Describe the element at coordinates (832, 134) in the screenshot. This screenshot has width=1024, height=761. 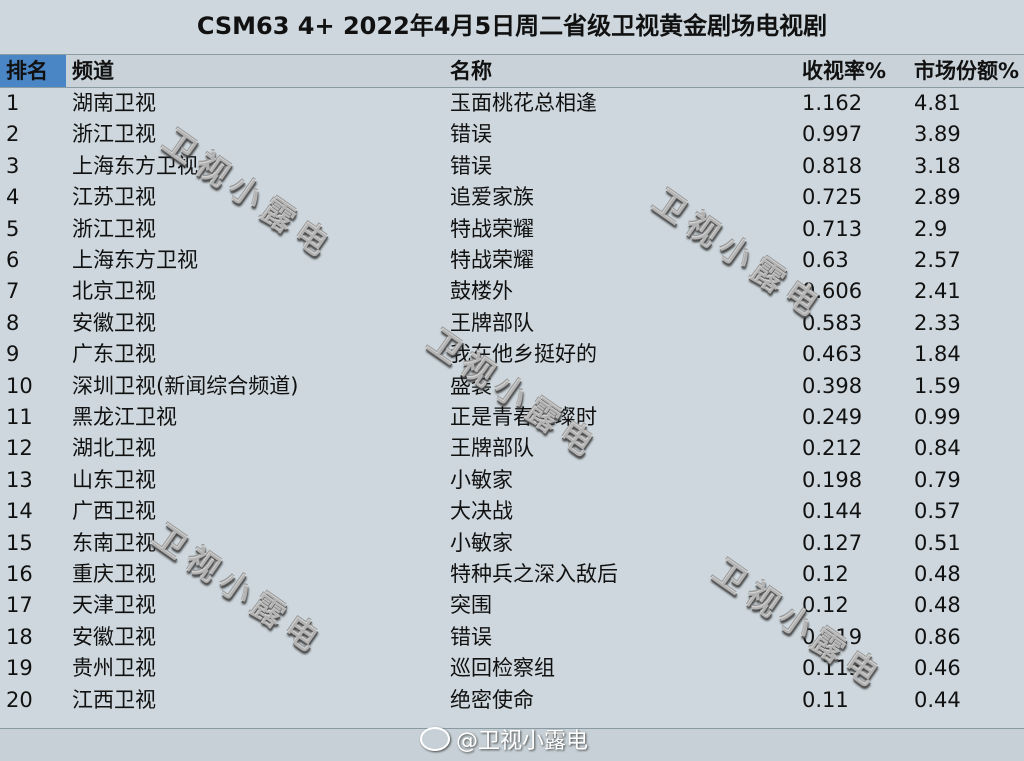
I see `cell-rating: 0.997` at that location.